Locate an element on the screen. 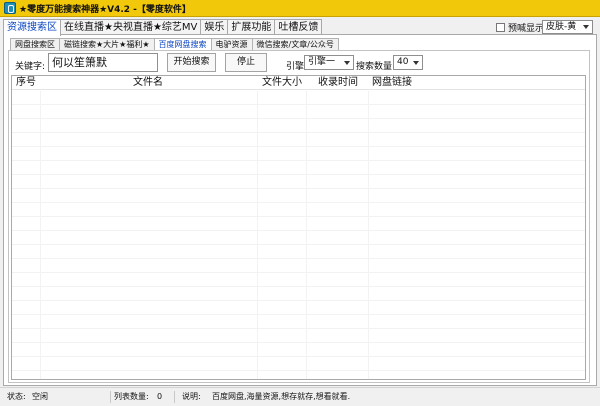 The height and width of the screenshot is (406, 600). column-header-index: 序号 is located at coordinates (26, 83).